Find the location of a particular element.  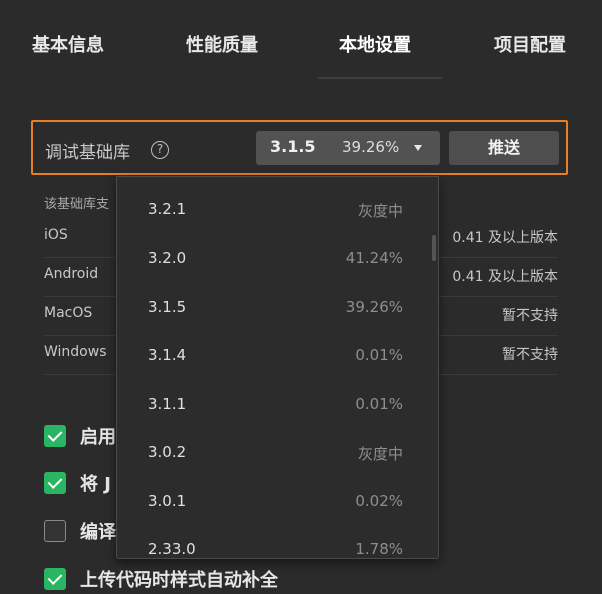

setting-autoprefix: 上传代码时样式自动补全 is located at coordinates (244, 581).